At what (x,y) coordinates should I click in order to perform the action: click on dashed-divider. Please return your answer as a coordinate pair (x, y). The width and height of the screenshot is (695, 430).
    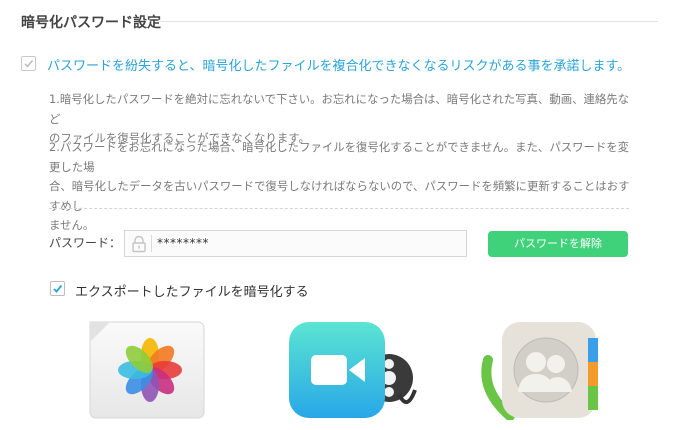
    Looking at the image, I should click on (339, 208).